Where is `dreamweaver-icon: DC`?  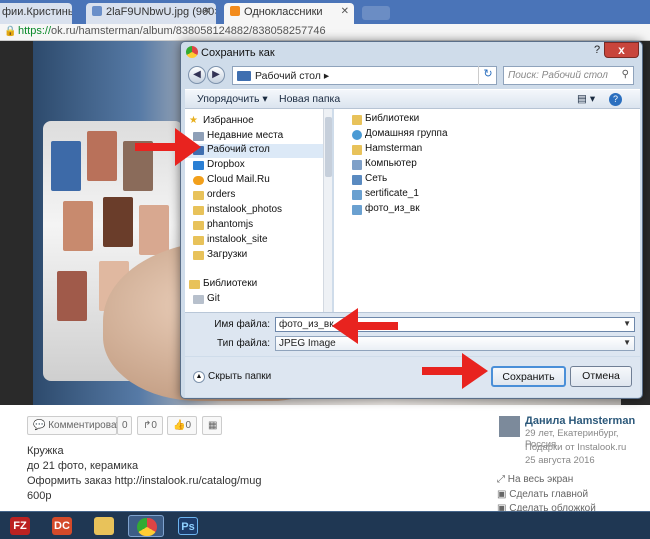
dreamweaver-icon: DC is located at coordinates (62, 526).